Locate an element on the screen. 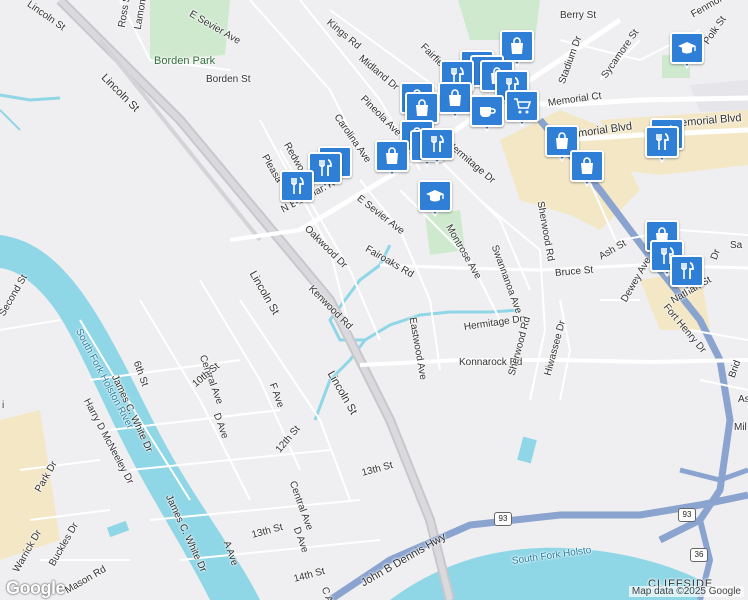 Image resolution: width=748 pixels, height=600 pixels. street-label: As is located at coordinates (743, 399).